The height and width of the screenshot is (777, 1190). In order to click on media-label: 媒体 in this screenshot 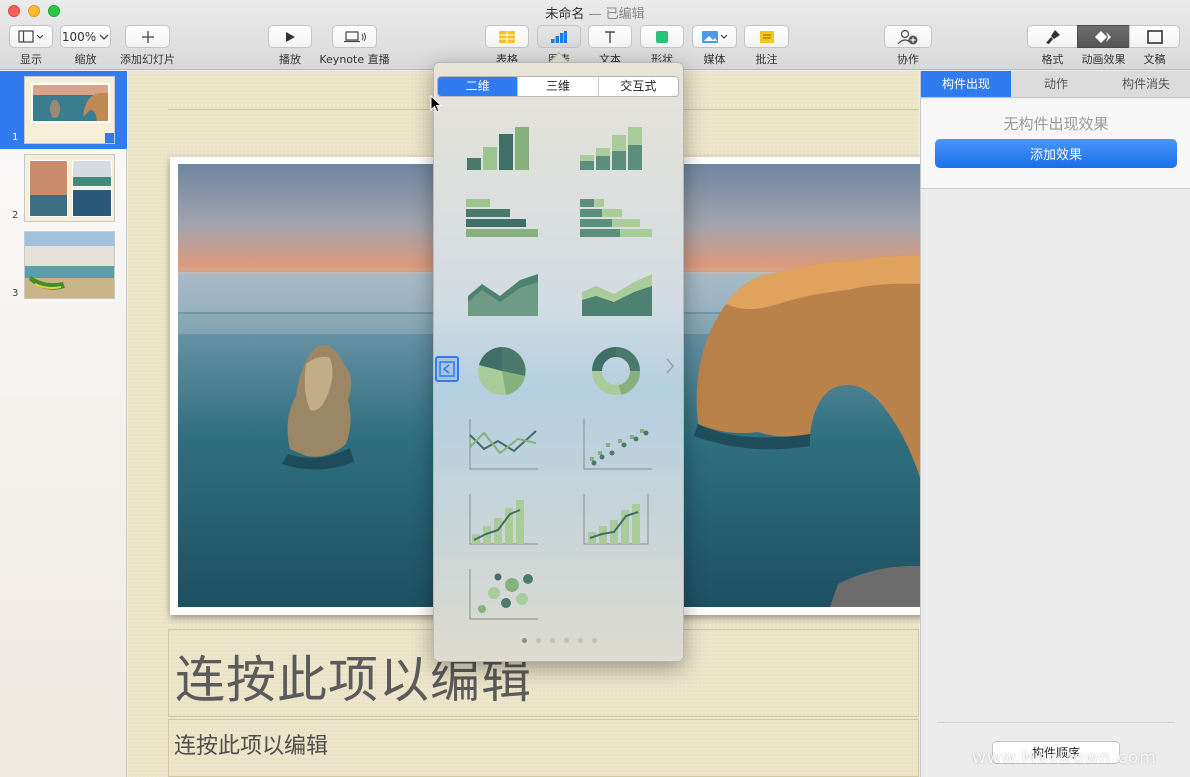, I will do `click(714, 59)`.